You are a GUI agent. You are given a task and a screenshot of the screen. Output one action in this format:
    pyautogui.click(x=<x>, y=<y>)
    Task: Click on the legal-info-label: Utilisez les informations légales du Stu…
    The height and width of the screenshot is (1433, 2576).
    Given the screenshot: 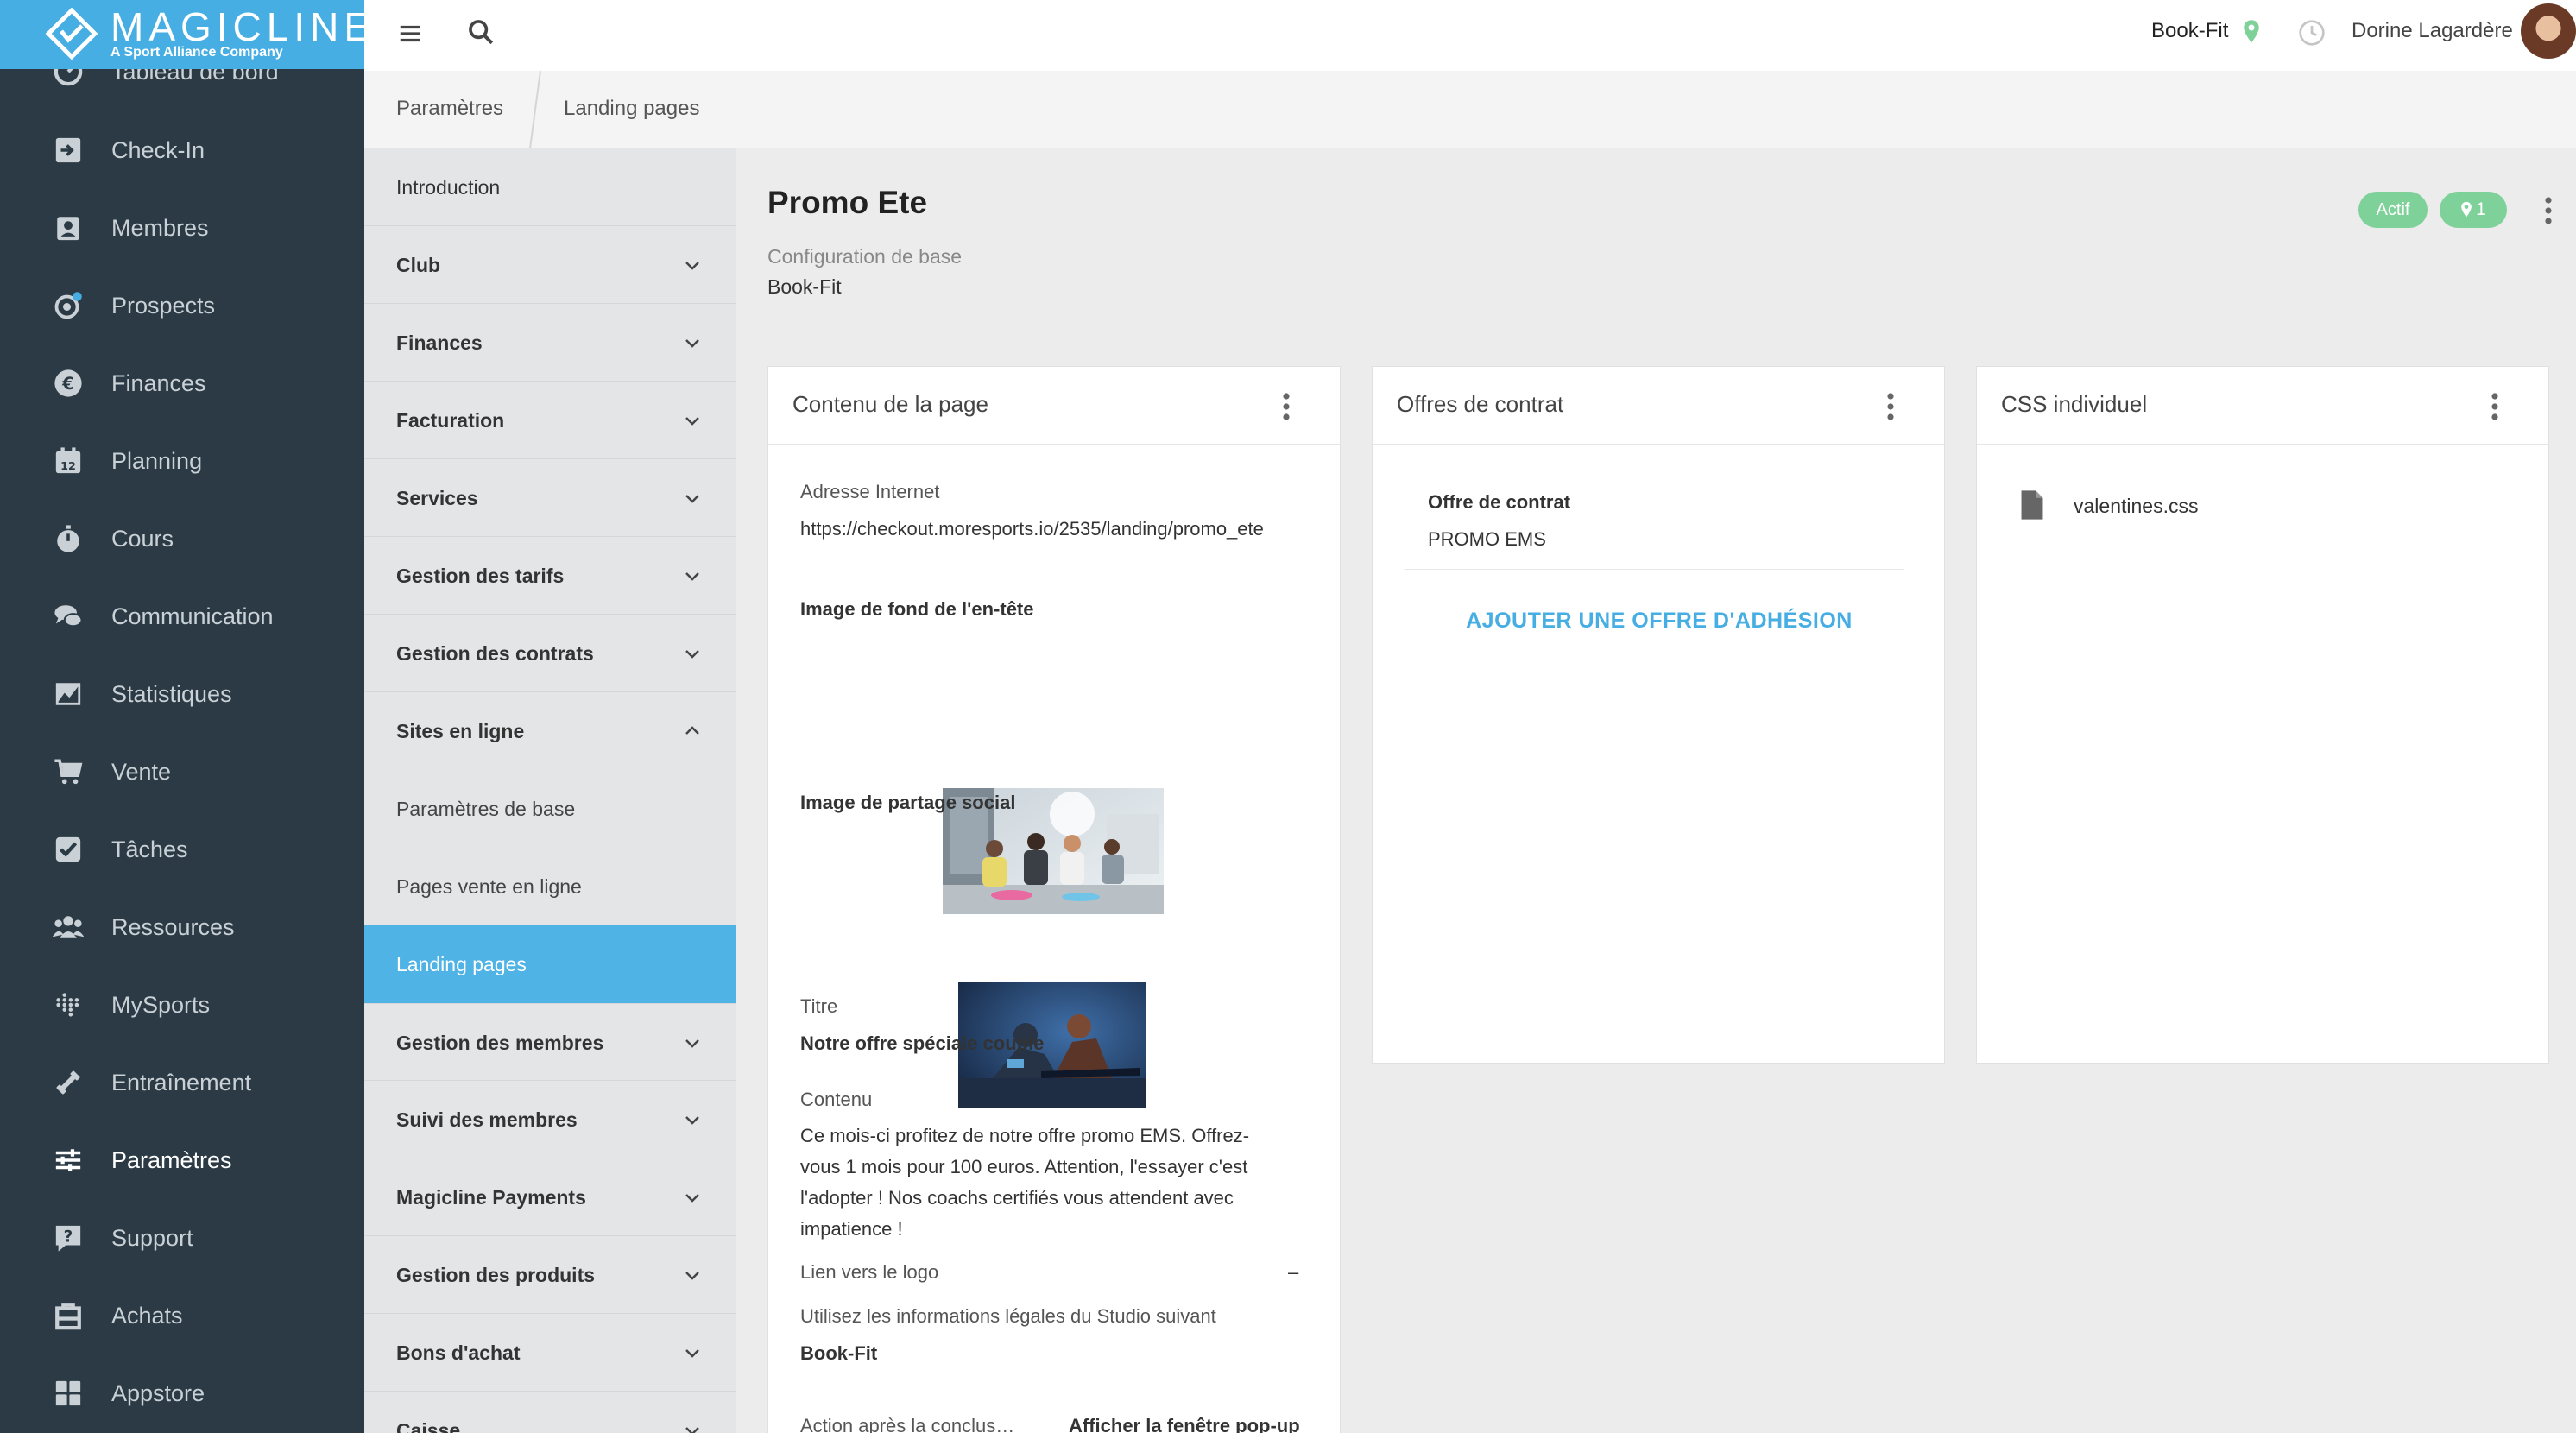 What is the action you would take?
    pyautogui.click(x=1008, y=1316)
    